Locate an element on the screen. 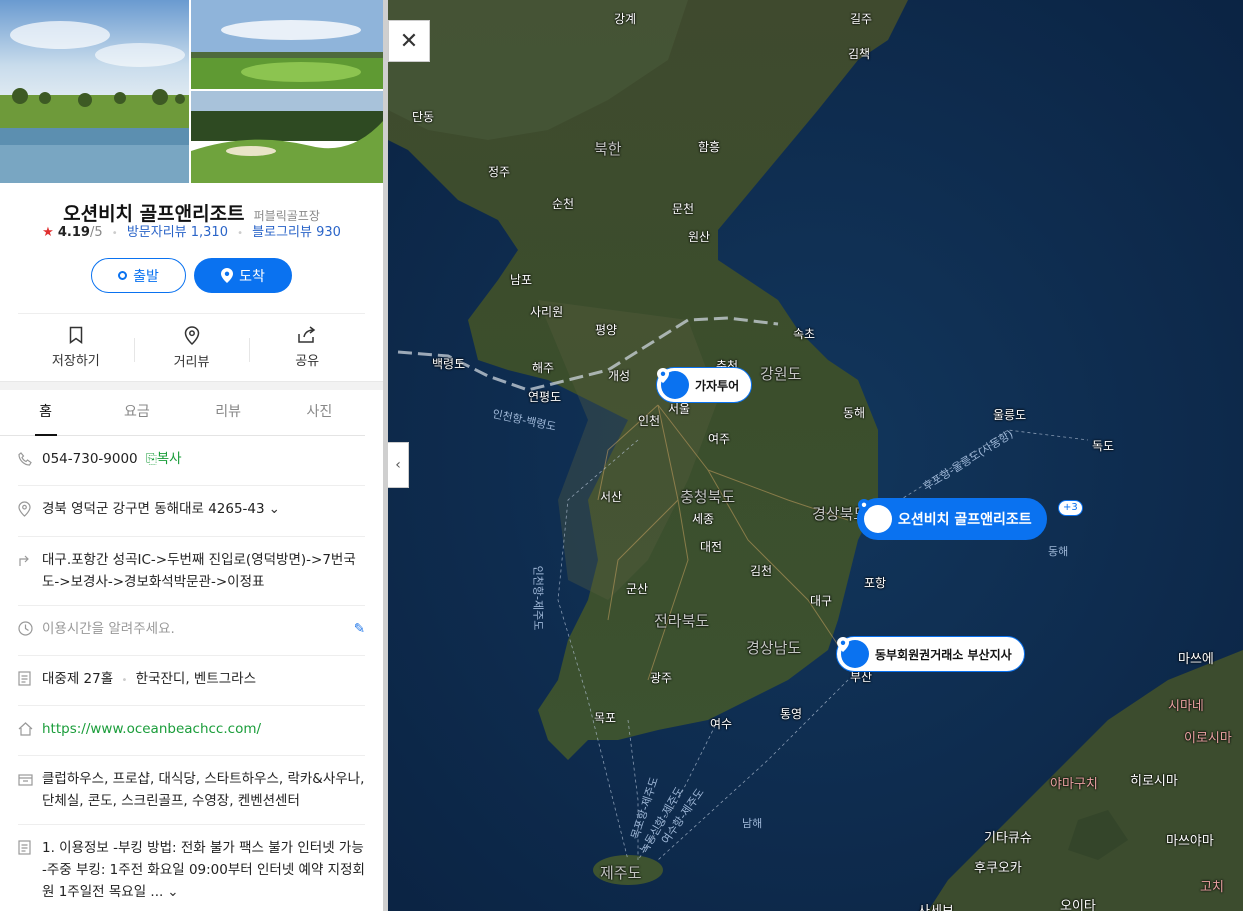 The height and width of the screenshot is (911, 1243). tab-price: 요금 is located at coordinates (136, 412).